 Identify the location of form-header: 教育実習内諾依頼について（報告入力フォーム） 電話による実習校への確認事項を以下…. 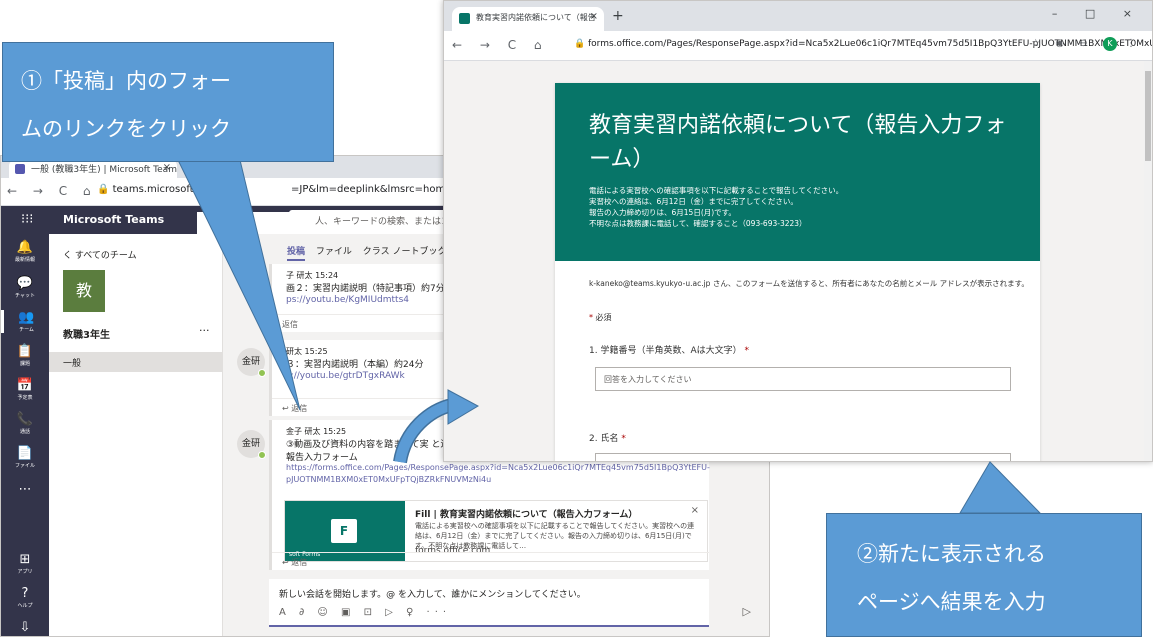
(797, 172).